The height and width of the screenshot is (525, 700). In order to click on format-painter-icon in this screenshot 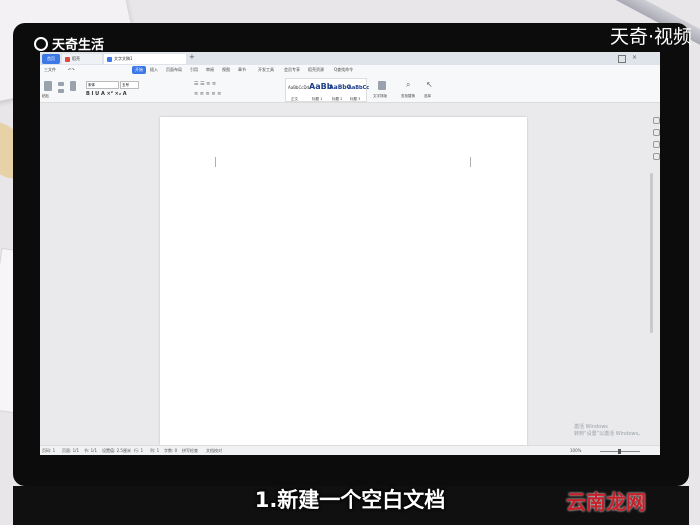, I will do `click(73, 86)`.